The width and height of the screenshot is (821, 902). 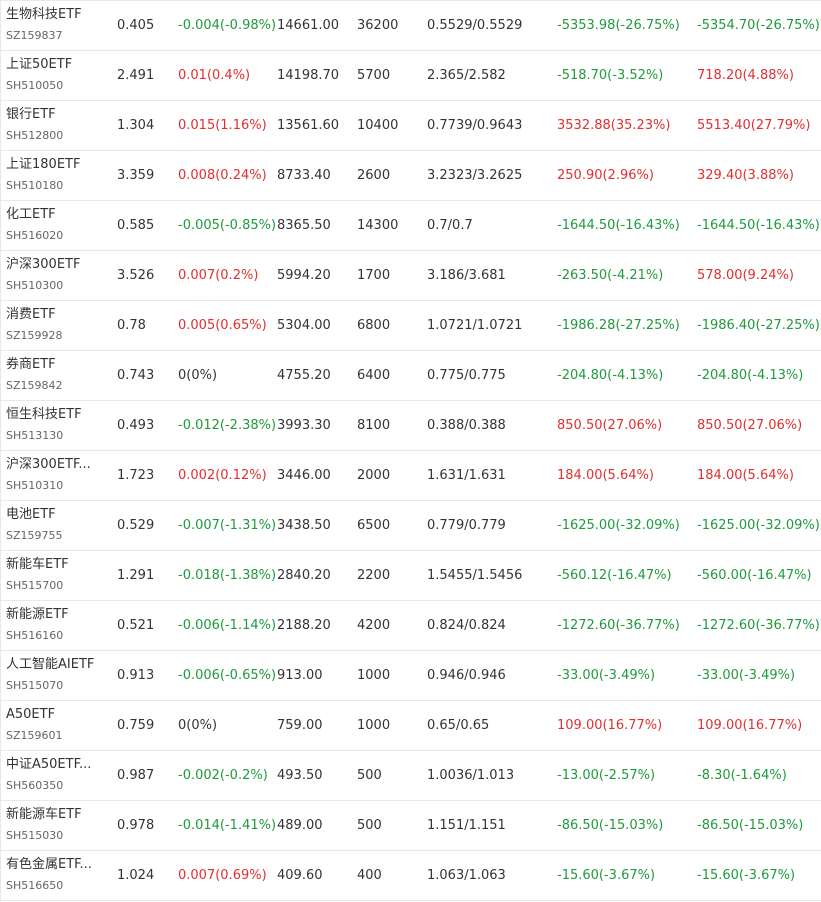 What do you see at coordinates (50, 665) in the screenshot?
I see `fund-name: 人工智能AIETF` at bounding box center [50, 665].